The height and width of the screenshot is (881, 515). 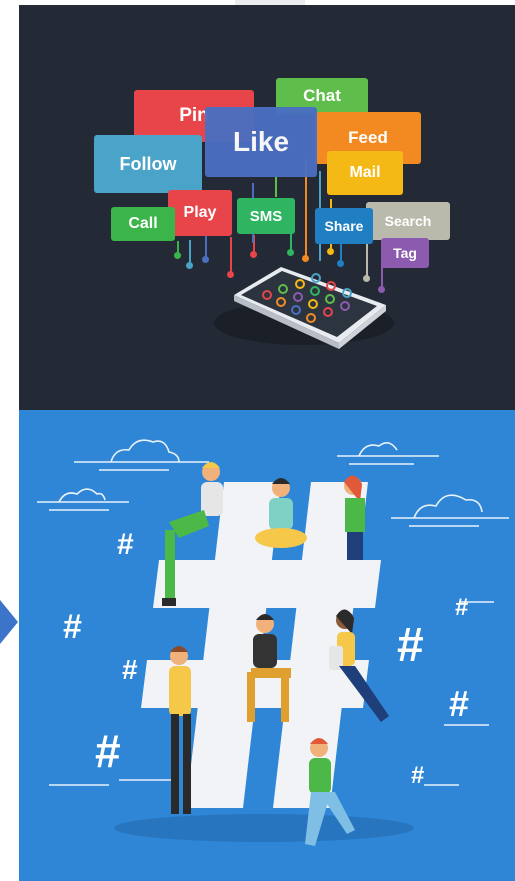 What do you see at coordinates (462, 607) in the screenshot?
I see `hash-symbol-small-5: #` at bounding box center [462, 607].